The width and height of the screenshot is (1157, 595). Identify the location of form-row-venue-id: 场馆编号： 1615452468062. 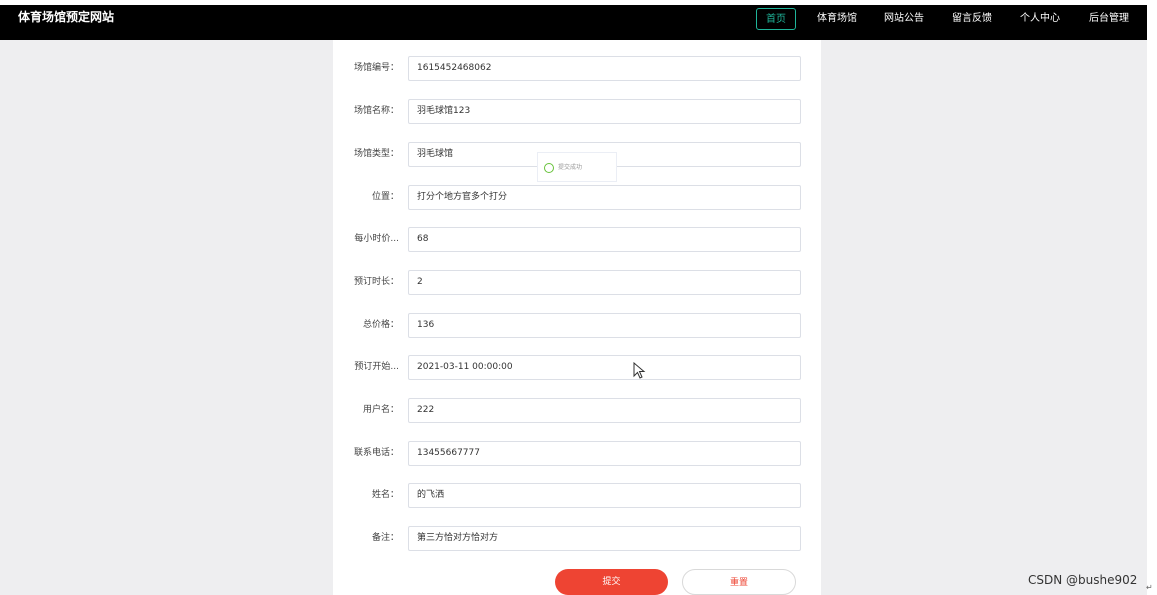
(577, 68).